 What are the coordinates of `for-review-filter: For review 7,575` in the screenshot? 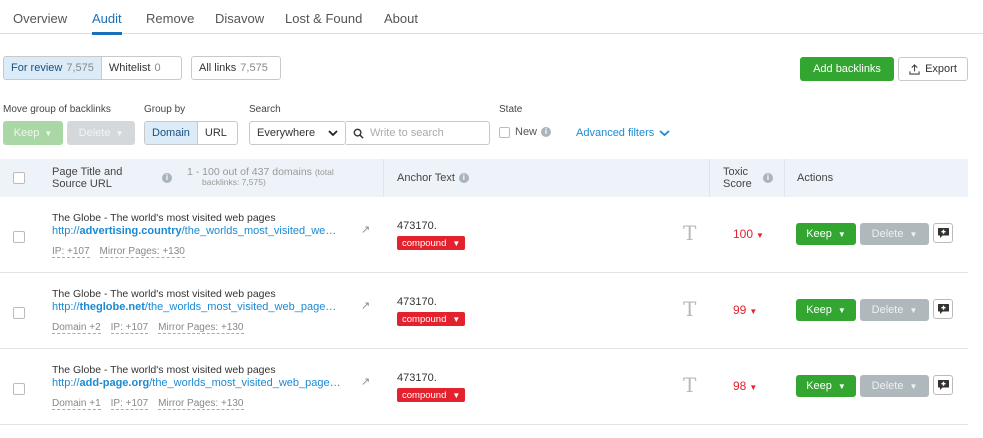 It's located at (53, 68).